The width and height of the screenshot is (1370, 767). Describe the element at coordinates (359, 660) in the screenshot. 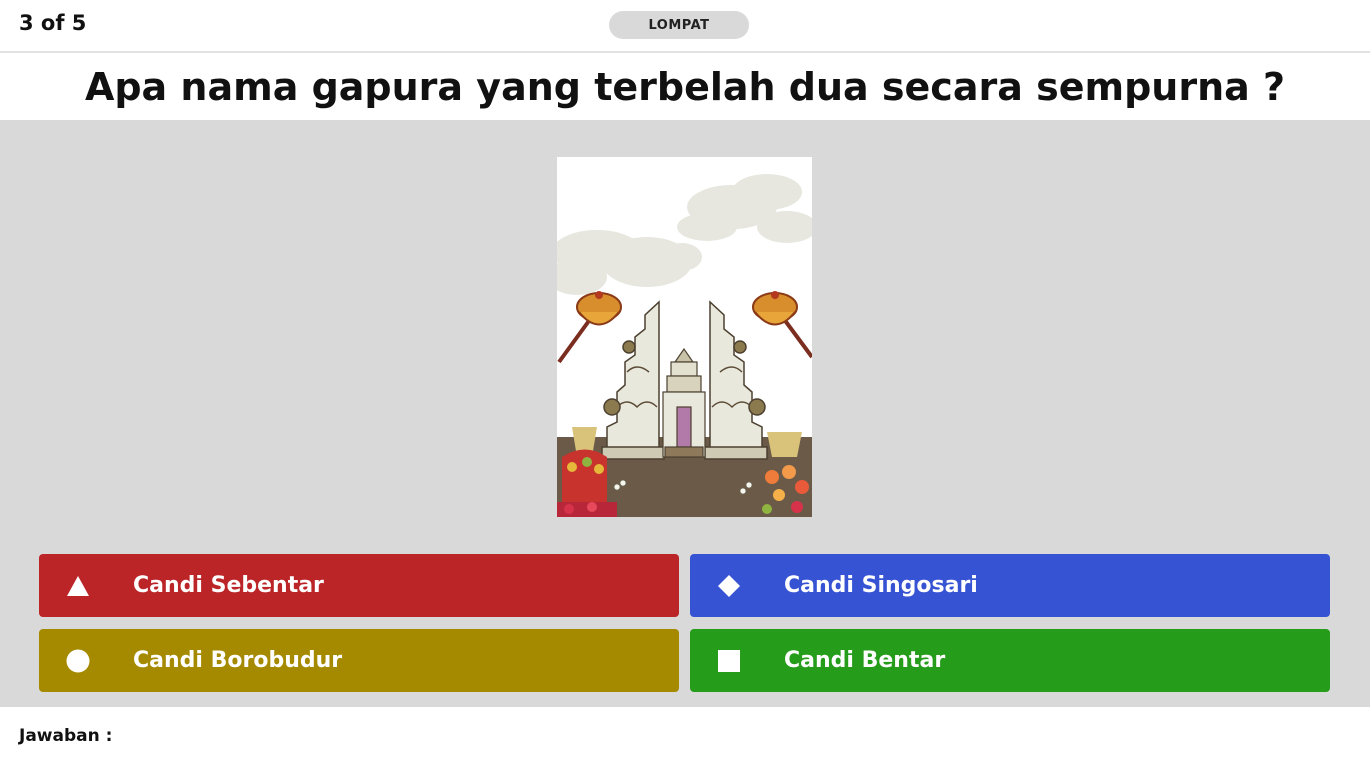

I see `answer-option-3: Candi Borobudur` at that location.